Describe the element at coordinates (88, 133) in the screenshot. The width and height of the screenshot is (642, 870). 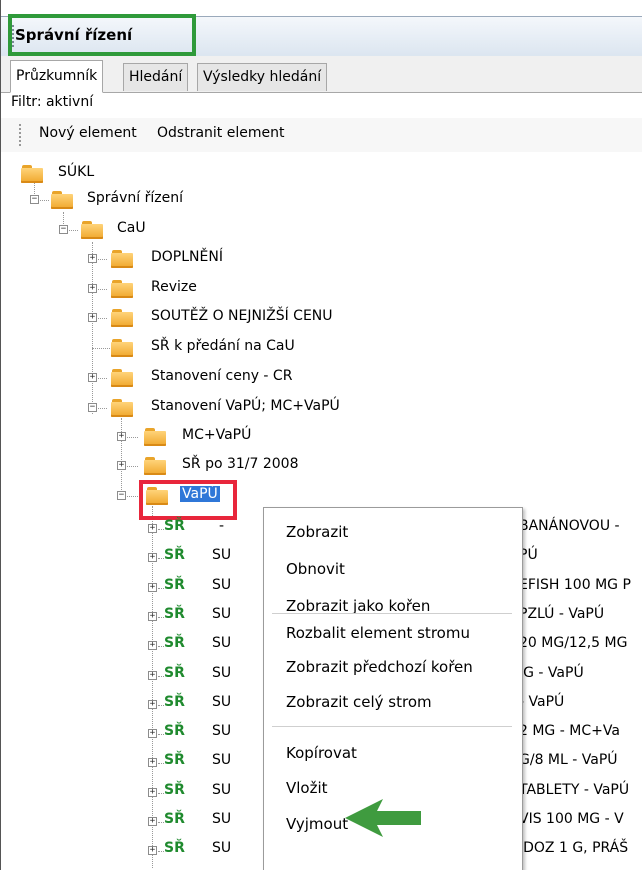
I see `new-element-button: Nový element` at that location.